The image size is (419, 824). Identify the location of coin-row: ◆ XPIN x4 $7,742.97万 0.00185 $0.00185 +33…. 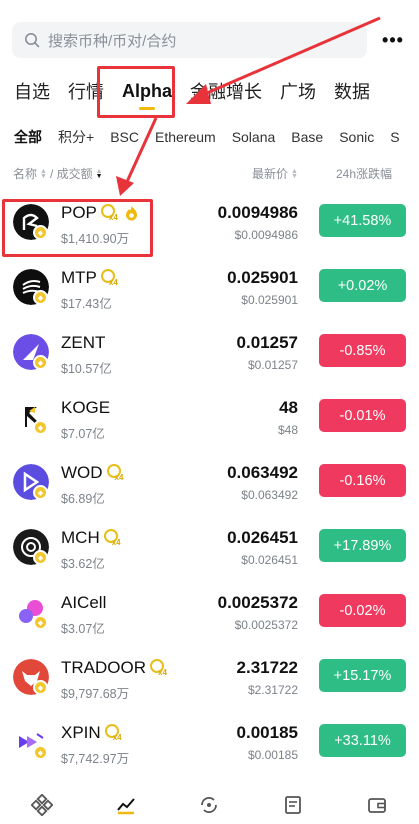
(209, 744).